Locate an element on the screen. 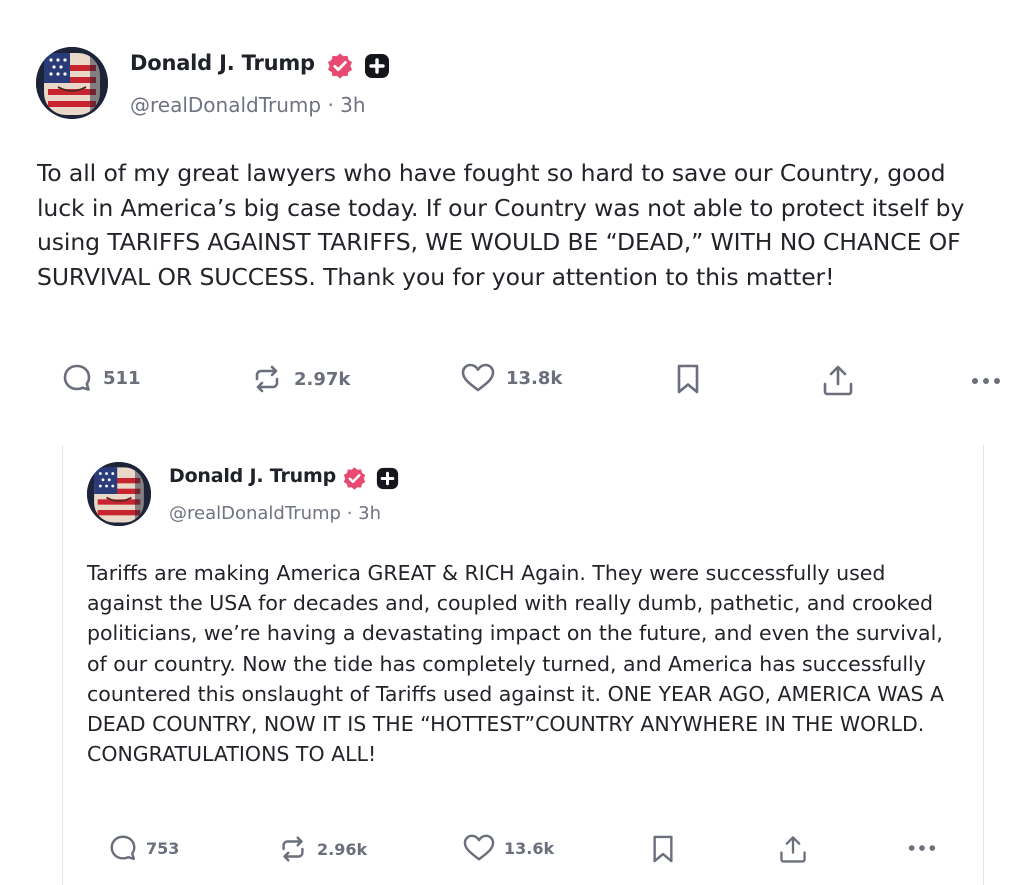 The image size is (1024, 885). quoted-bookmark-button is located at coordinates (663, 849).